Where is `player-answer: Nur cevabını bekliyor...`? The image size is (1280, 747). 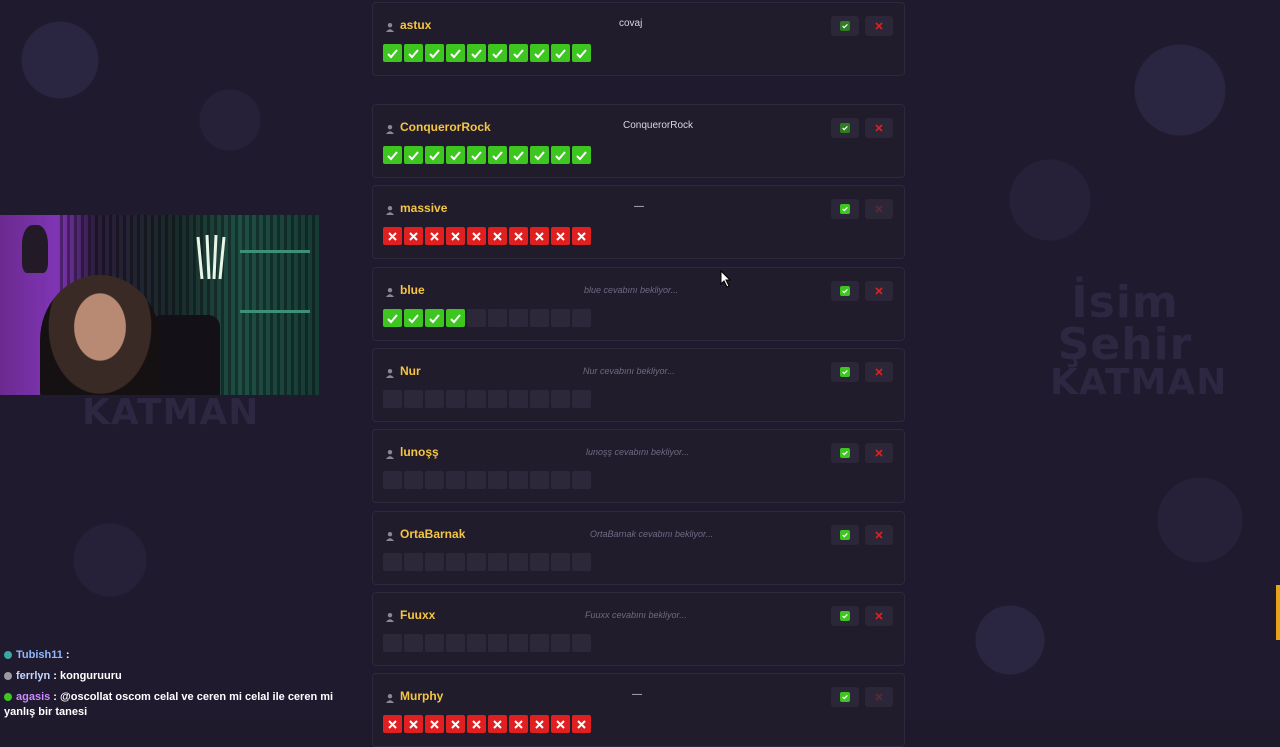
player-answer: Nur cevabını bekliyor... is located at coordinates (629, 371).